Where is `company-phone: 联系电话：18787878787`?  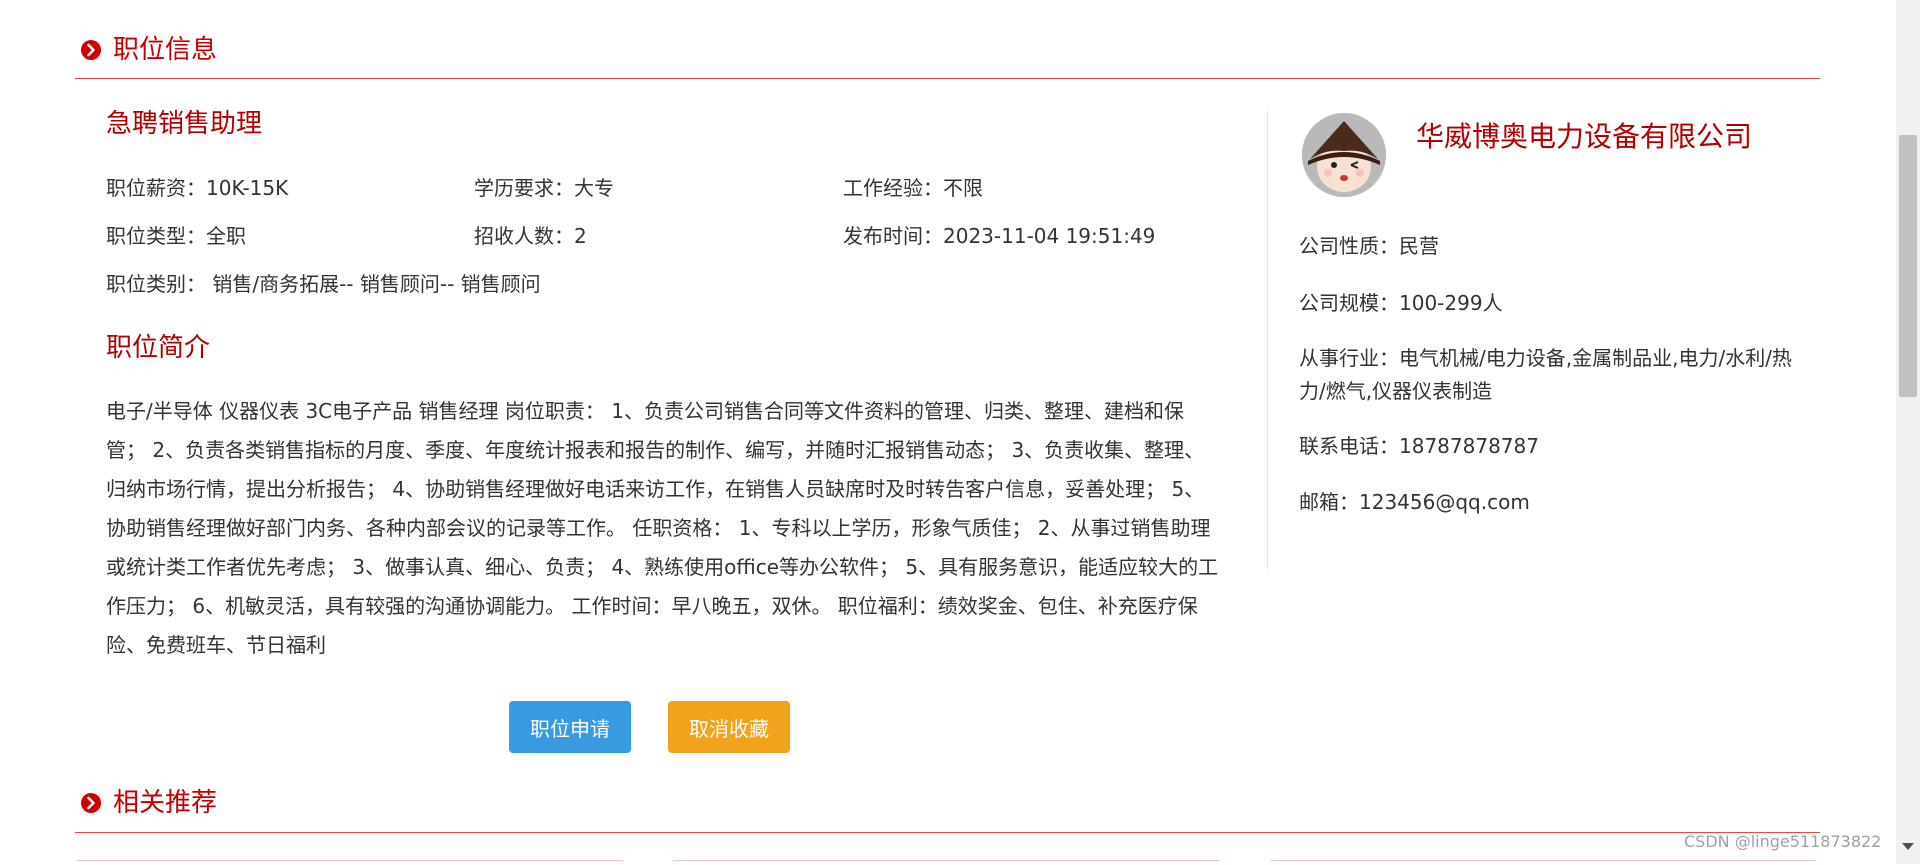
company-phone: 联系电话：18787878787 is located at coordinates (1419, 446).